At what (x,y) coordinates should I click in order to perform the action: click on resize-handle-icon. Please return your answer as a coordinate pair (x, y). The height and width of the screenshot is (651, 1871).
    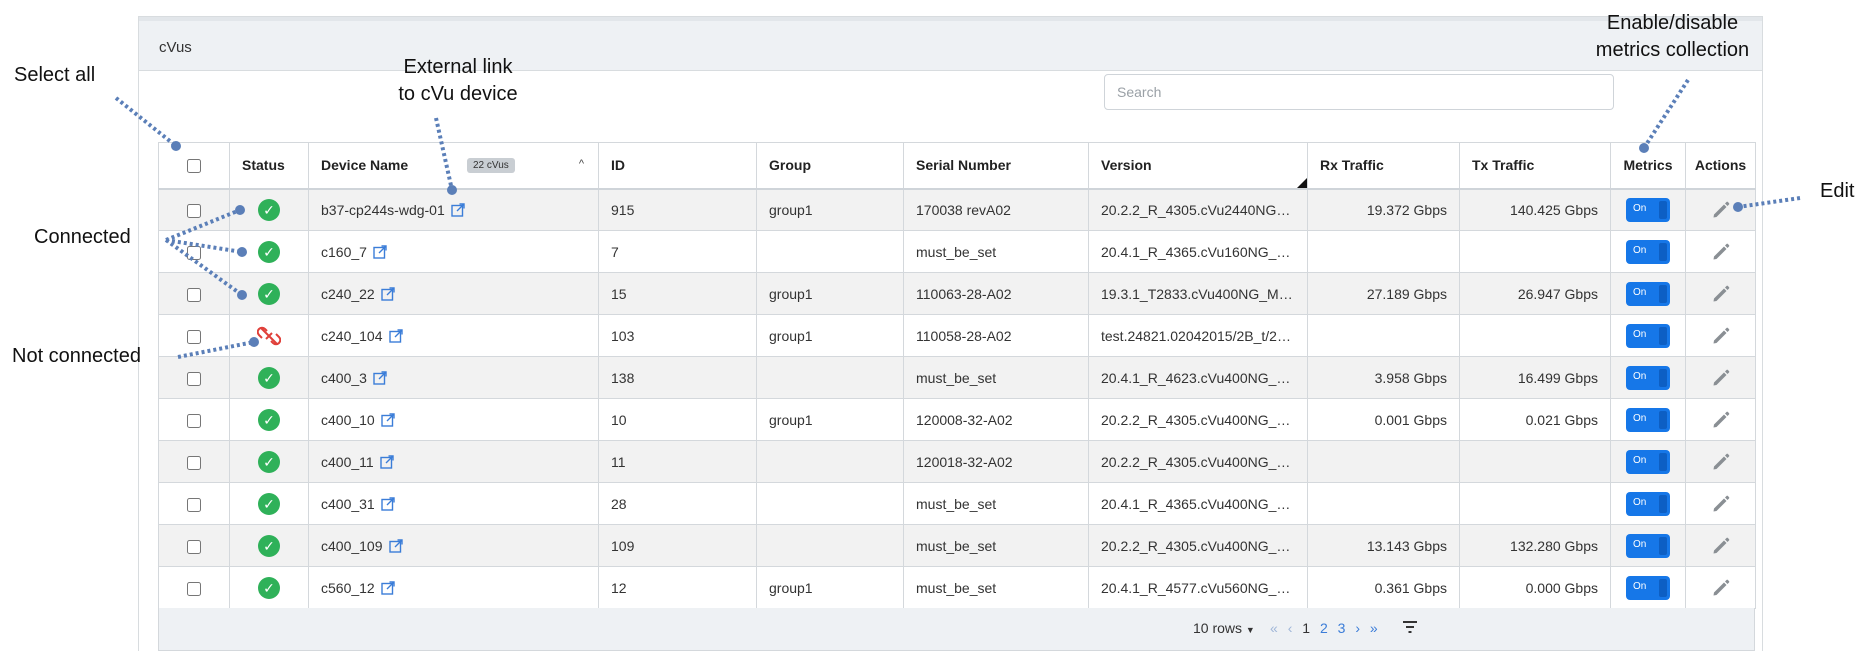
    Looking at the image, I should click on (1302, 182).